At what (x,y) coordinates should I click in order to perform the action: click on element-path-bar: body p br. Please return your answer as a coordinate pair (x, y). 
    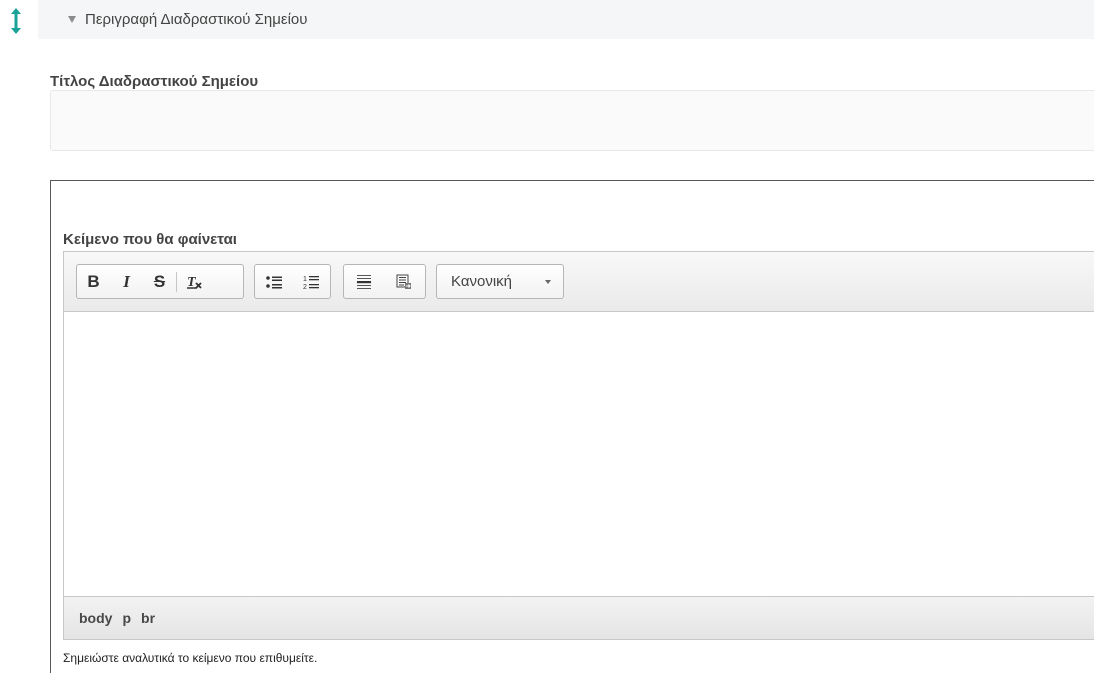
    Looking at the image, I should click on (579, 617).